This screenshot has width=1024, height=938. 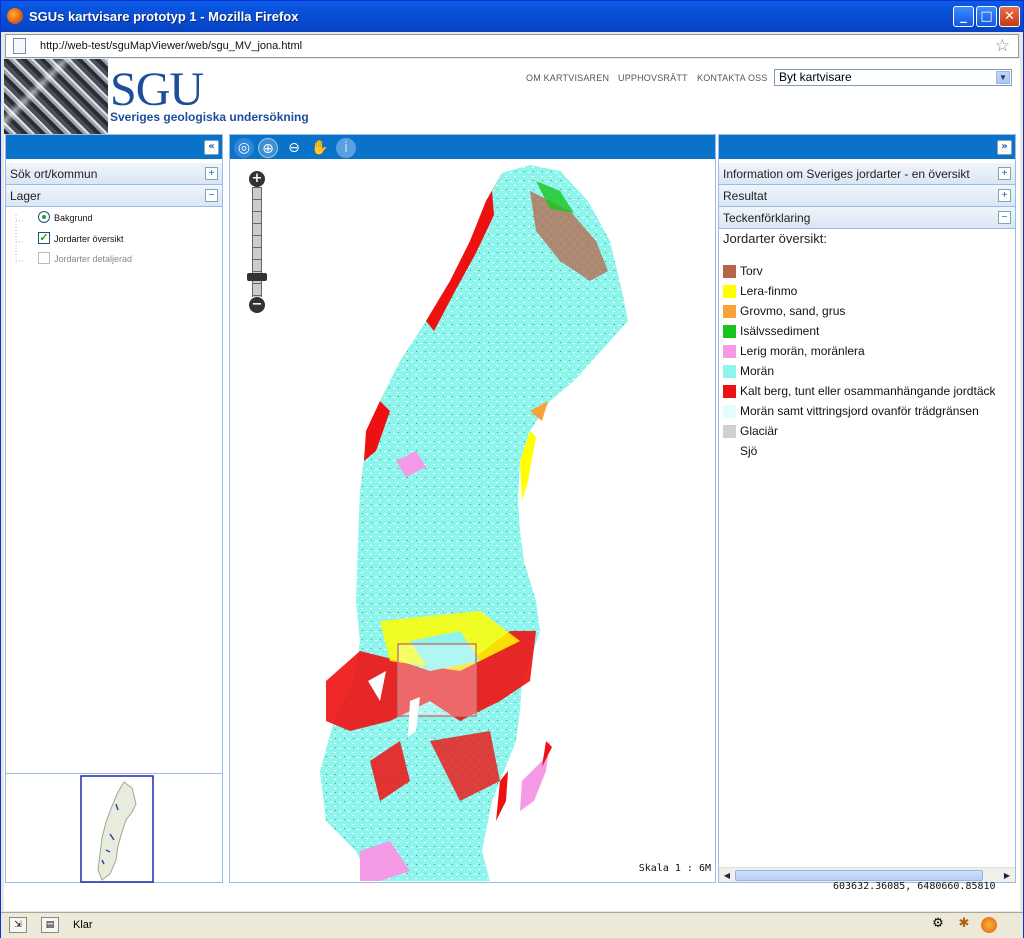 What do you see at coordinates (1009, 16) in the screenshot?
I see `close-button: ✕` at bounding box center [1009, 16].